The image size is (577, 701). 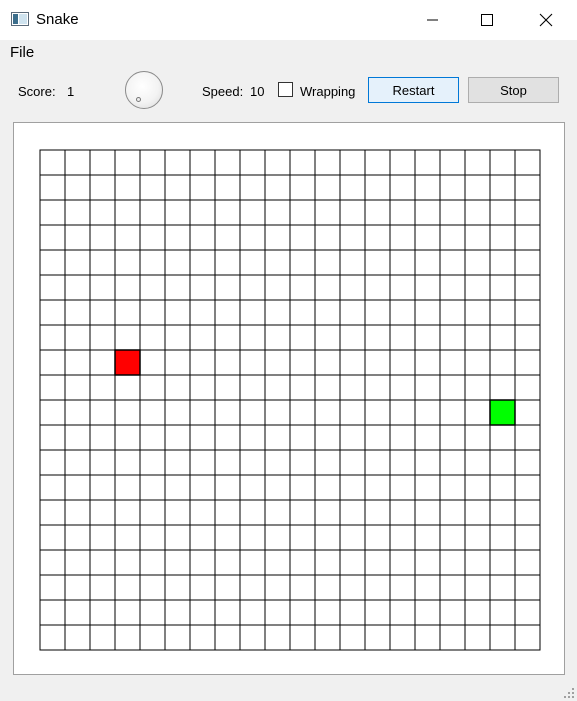 What do you see at coordinates (22, 52) in the screenshot?
I see `menu-file: File` at bounding box center [22, 52].